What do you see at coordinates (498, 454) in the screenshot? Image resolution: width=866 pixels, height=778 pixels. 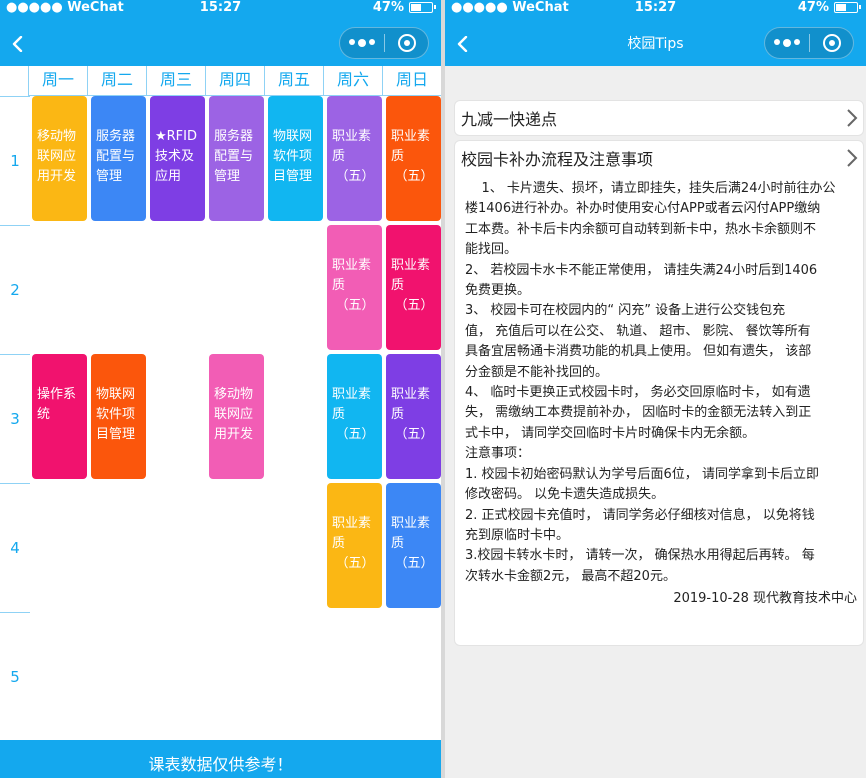 I see `tip-body-line: 注意事项：` at bounding box center [498, 454].